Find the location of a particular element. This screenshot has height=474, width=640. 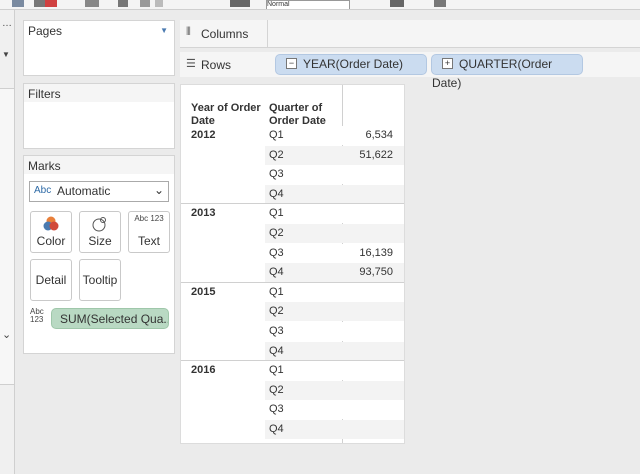

data-pane-scrollbar: … ▼ ⌄ is located at coordinates (7, 242).